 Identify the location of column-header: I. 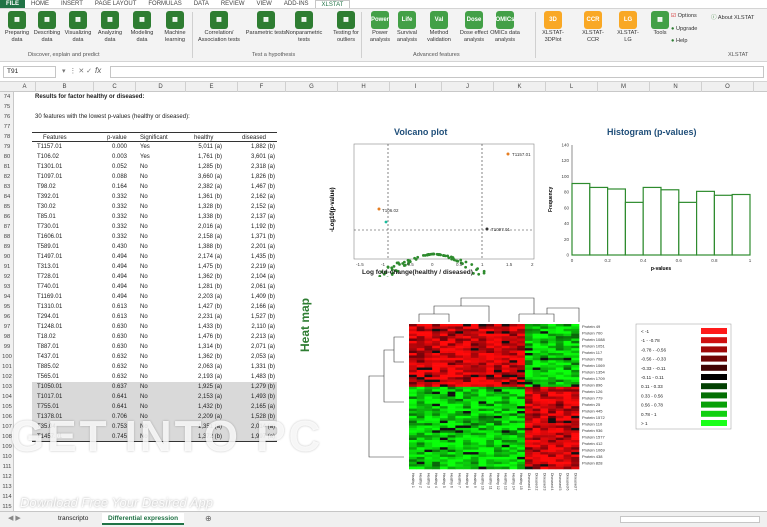
(416, 87).